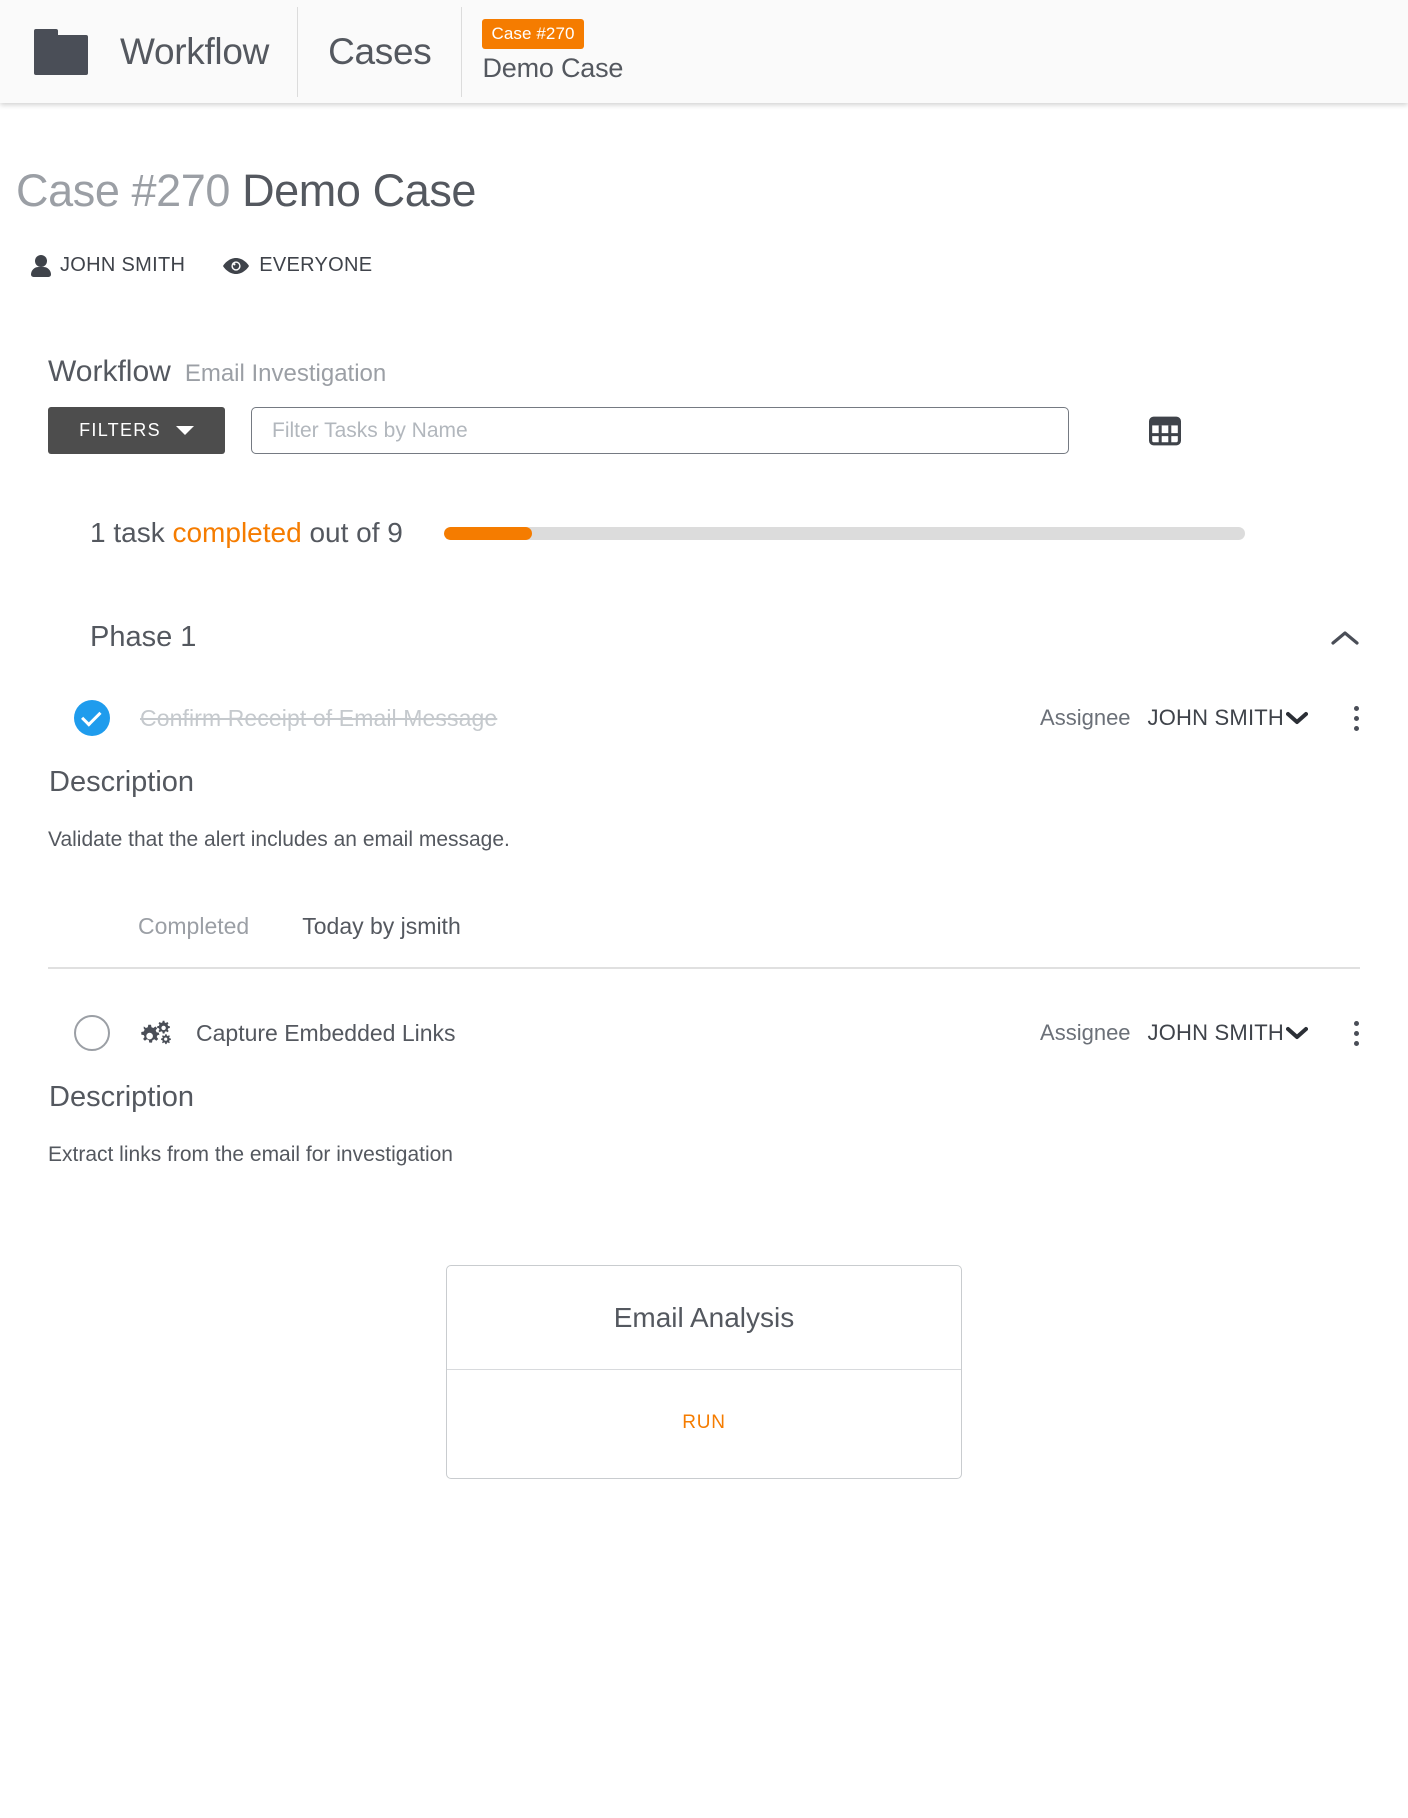  What do you see at coordinates (749, 926) in the screenshot?
I see `task-status-line: Completed Today by jsmith` at bounding box center [749, 926].